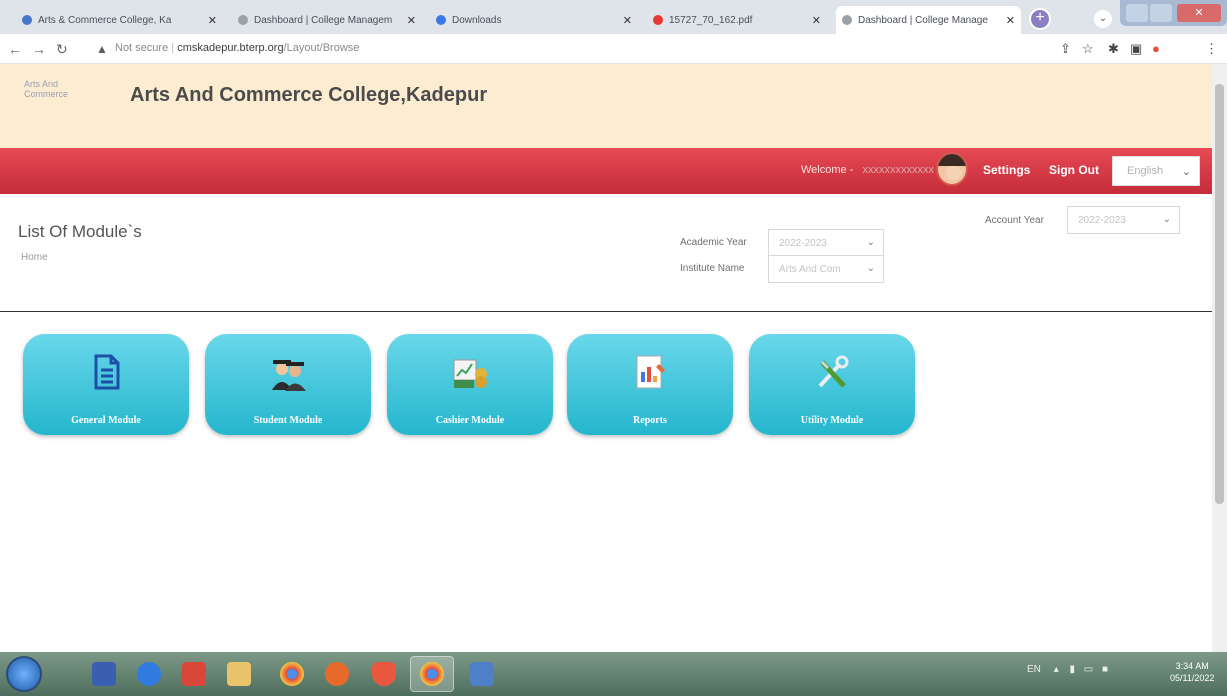  What do you see at coordinates (105, 20) in the screenshot?
I see `tab-title: Arts & Commerce College, Ka` at bounding box center [105, 20].